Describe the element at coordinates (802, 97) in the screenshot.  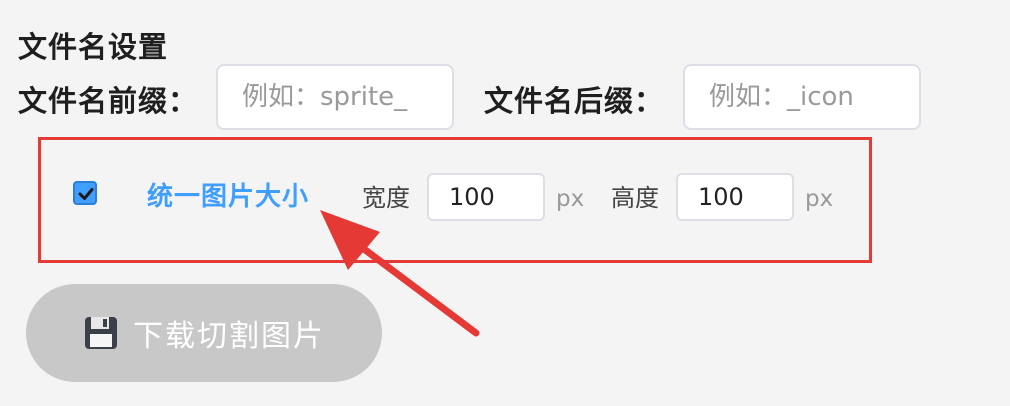
I see `suffix-input` at that location.